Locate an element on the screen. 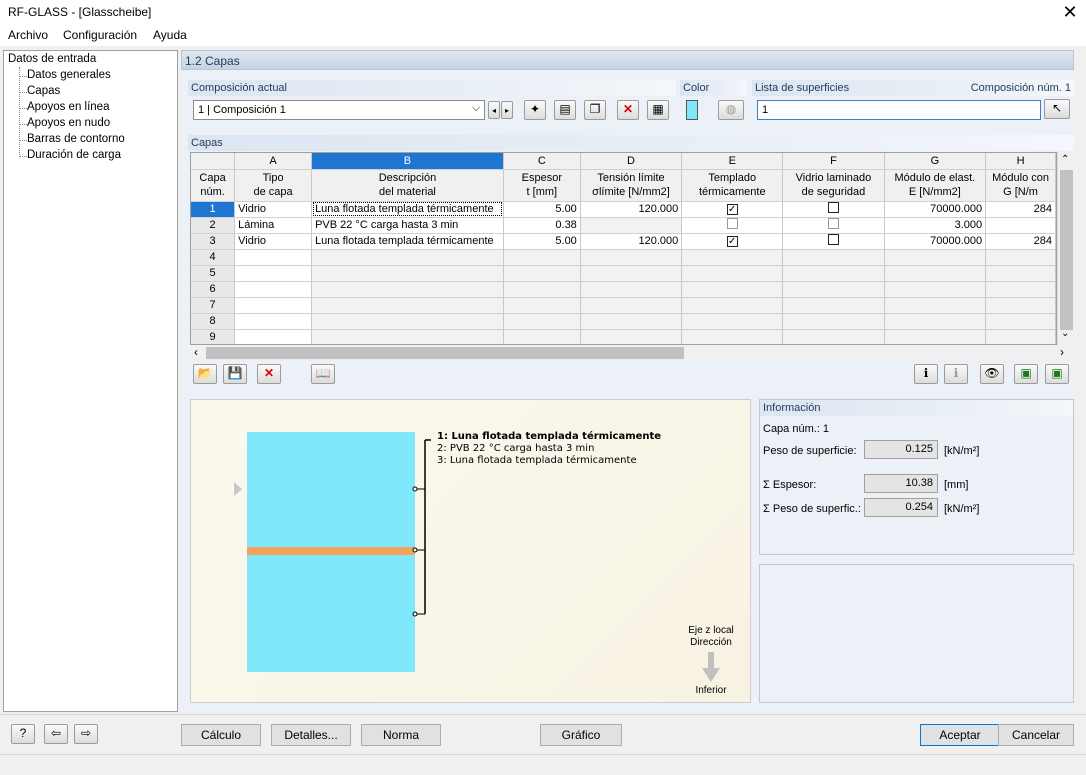  cell-type: Lámina is located at coordinates (273, 225).